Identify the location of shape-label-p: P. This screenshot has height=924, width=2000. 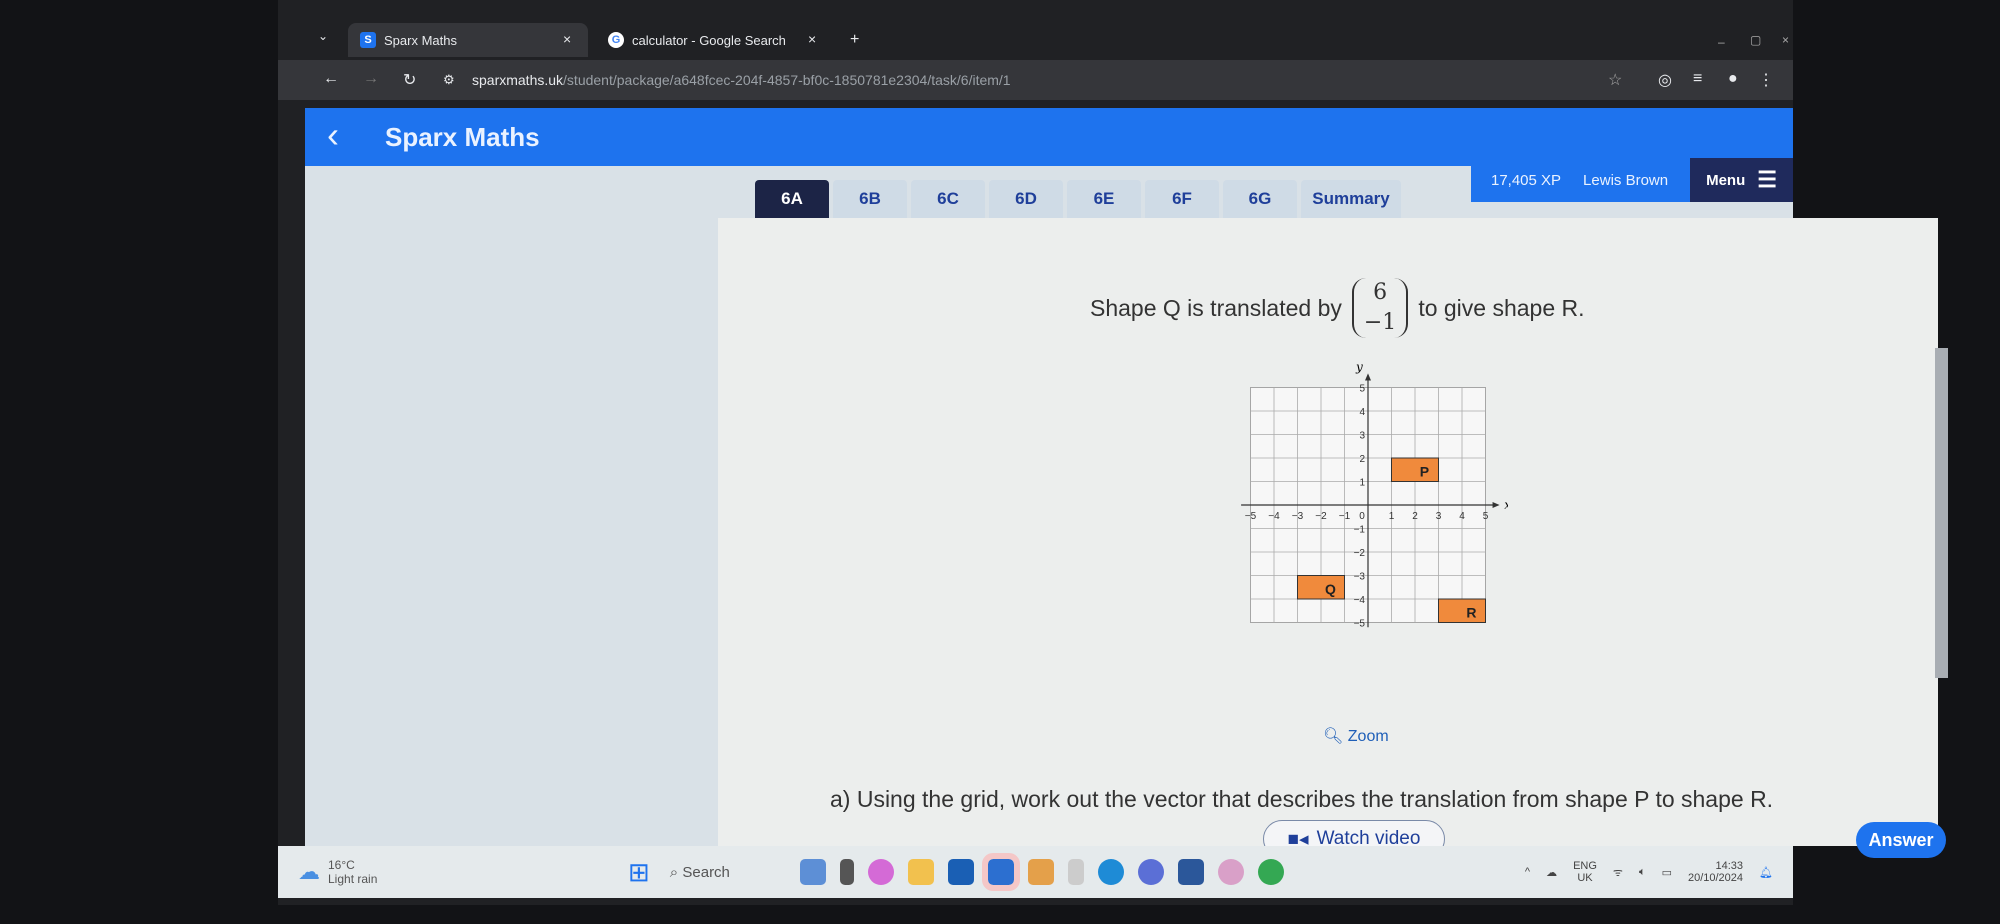
(1424, 472).